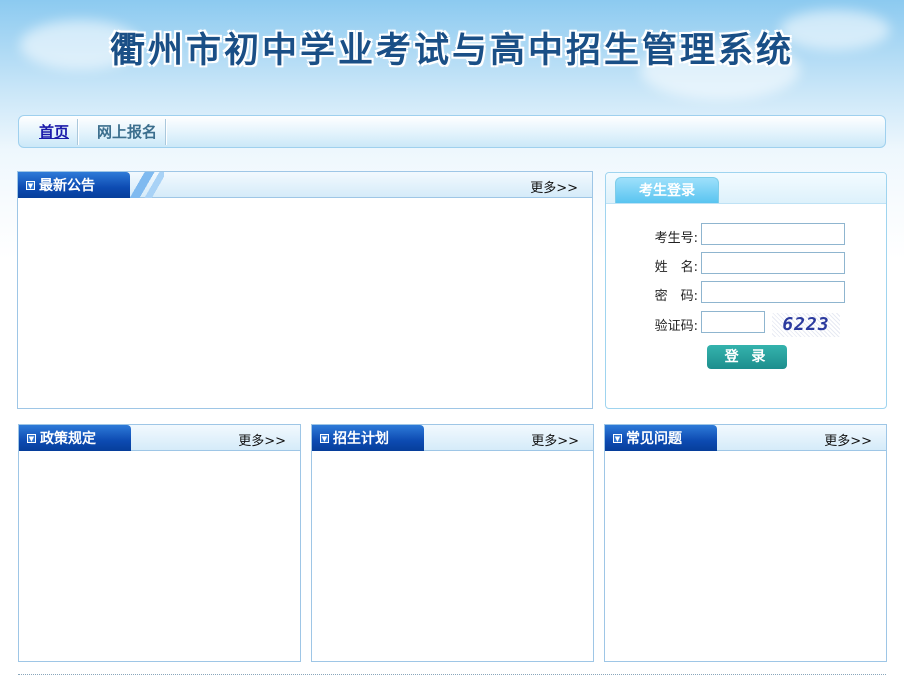  I want to click on login-header: 考生登录, so click(746, 188).